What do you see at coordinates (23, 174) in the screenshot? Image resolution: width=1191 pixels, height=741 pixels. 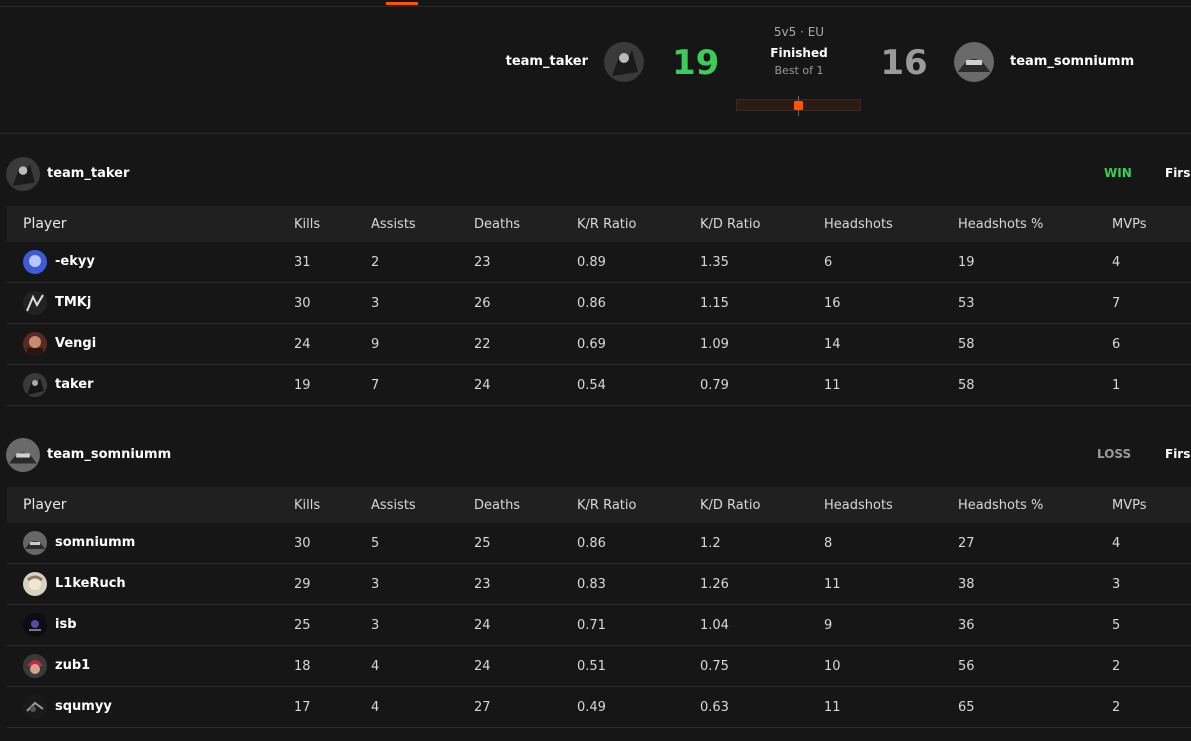 I see `team-a-section-avatar` at bounding box center [23, 174].